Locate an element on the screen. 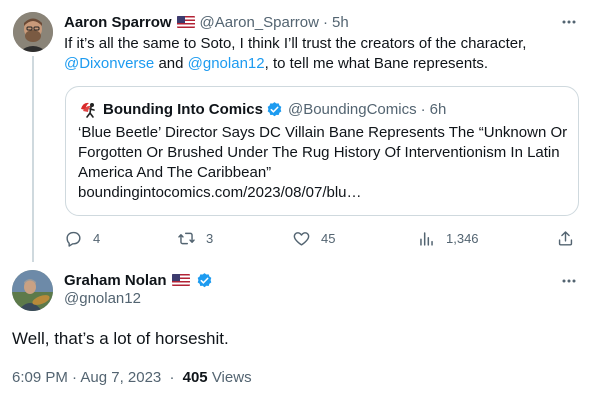 This screenshot has height=403, width=598. reply-icon is located at coordinates (73, 239).